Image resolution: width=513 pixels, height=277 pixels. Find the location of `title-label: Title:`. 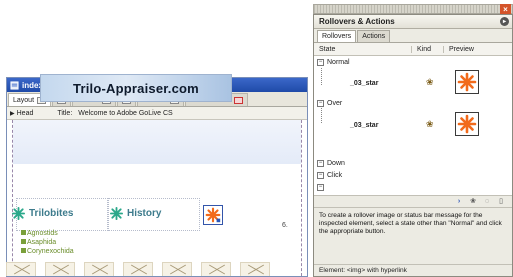

title-label: Title: is located at coordinates (65, 113).